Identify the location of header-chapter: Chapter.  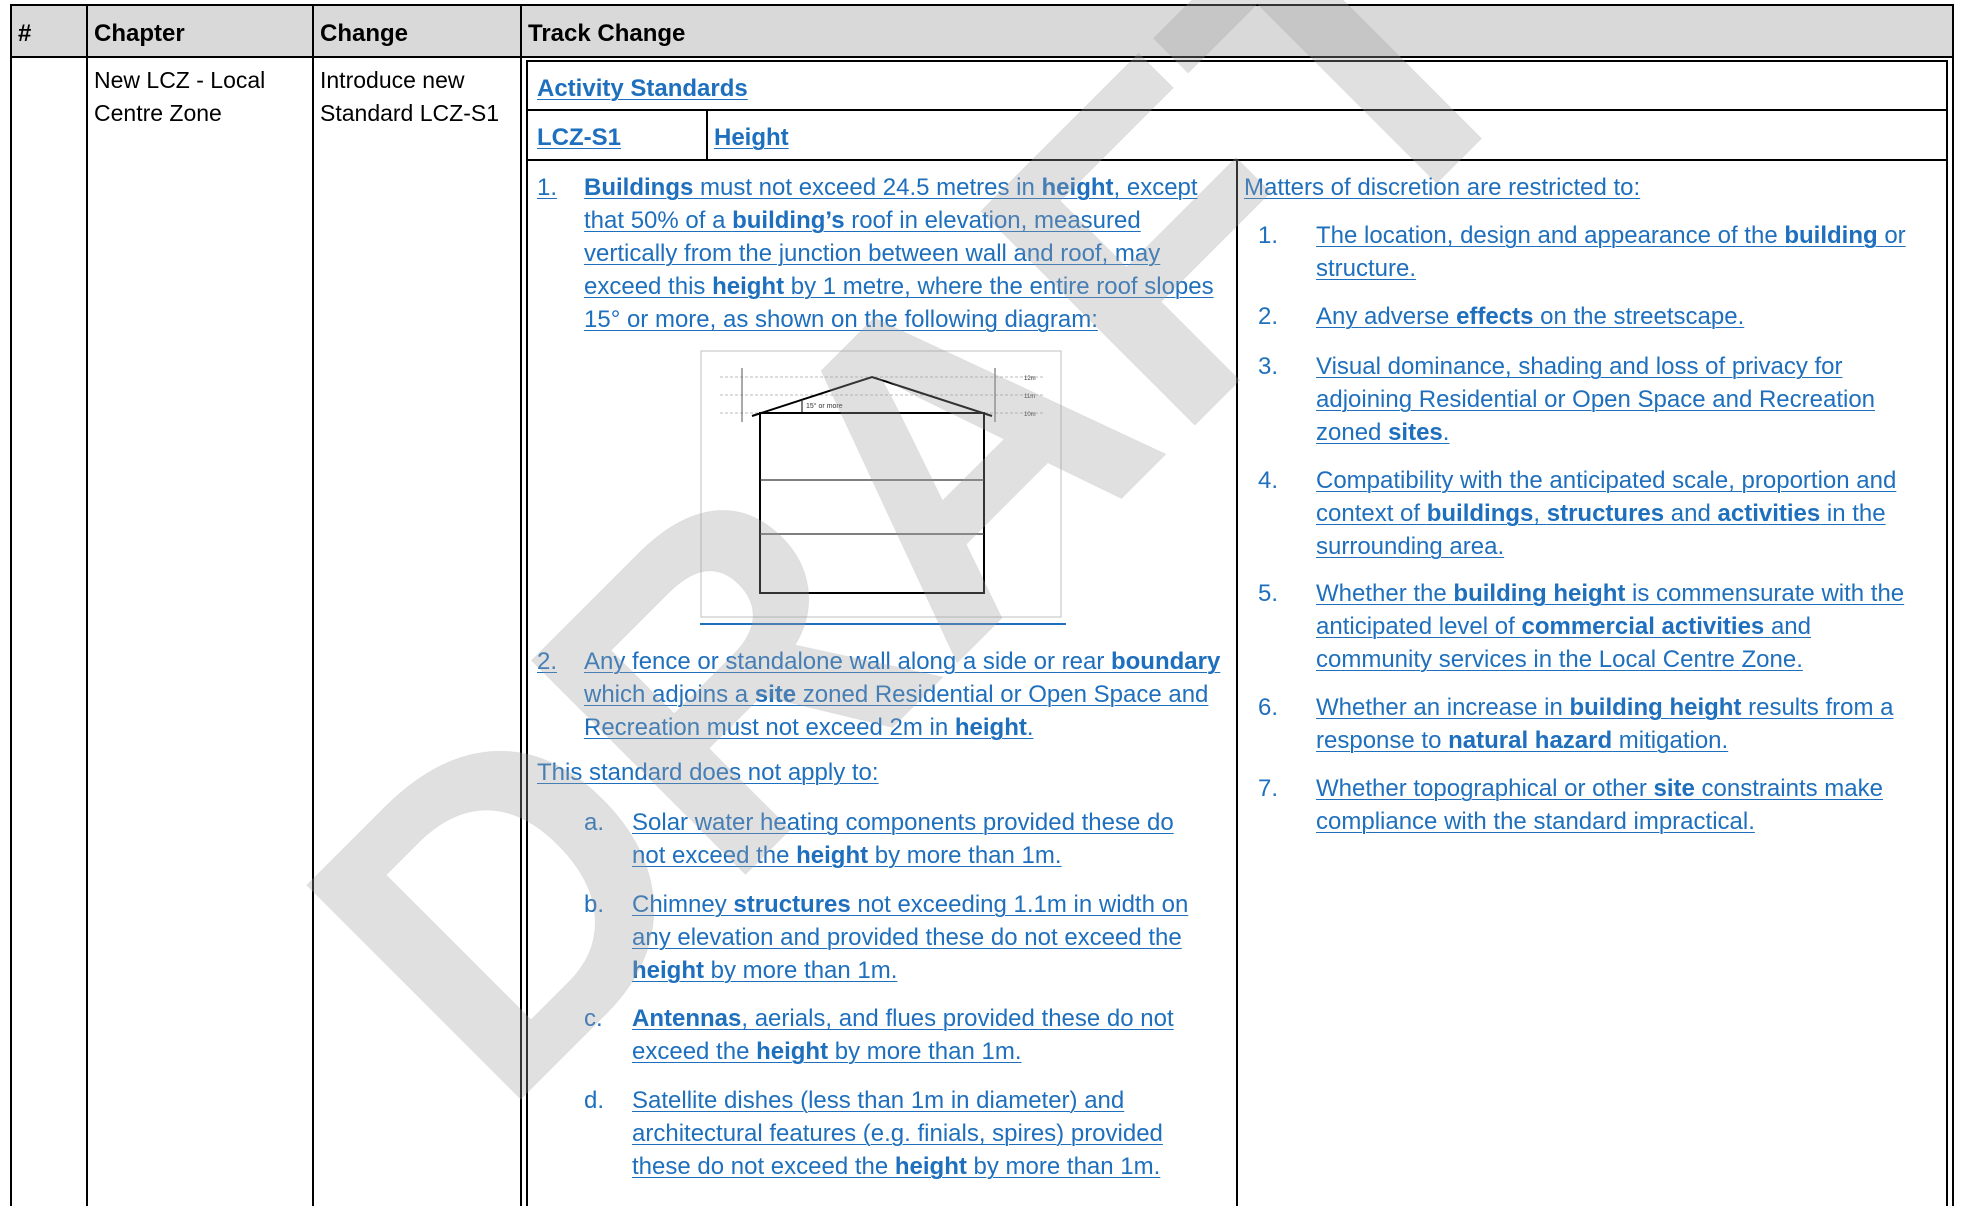
(139, 33).